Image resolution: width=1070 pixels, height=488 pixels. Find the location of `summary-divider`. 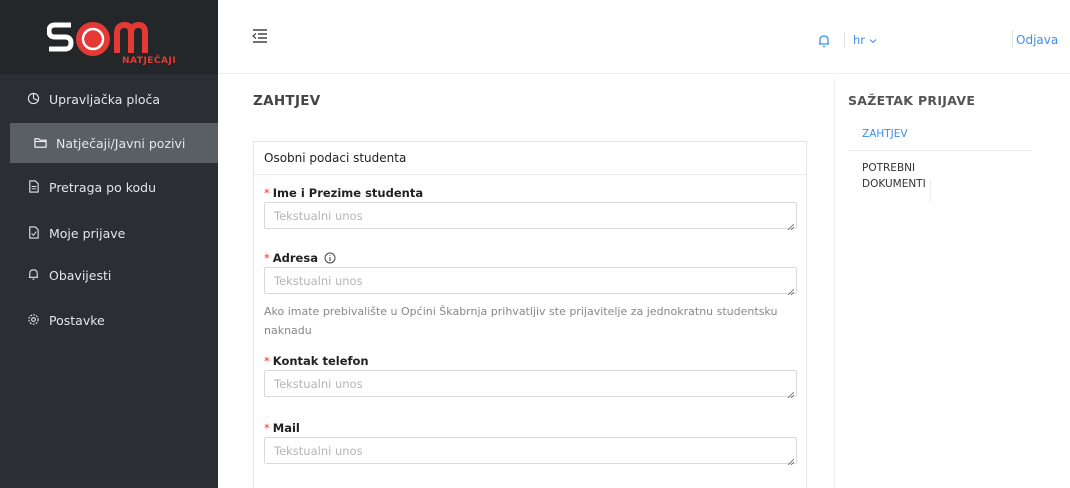

summary-divider is located at coordinates (834, 283).